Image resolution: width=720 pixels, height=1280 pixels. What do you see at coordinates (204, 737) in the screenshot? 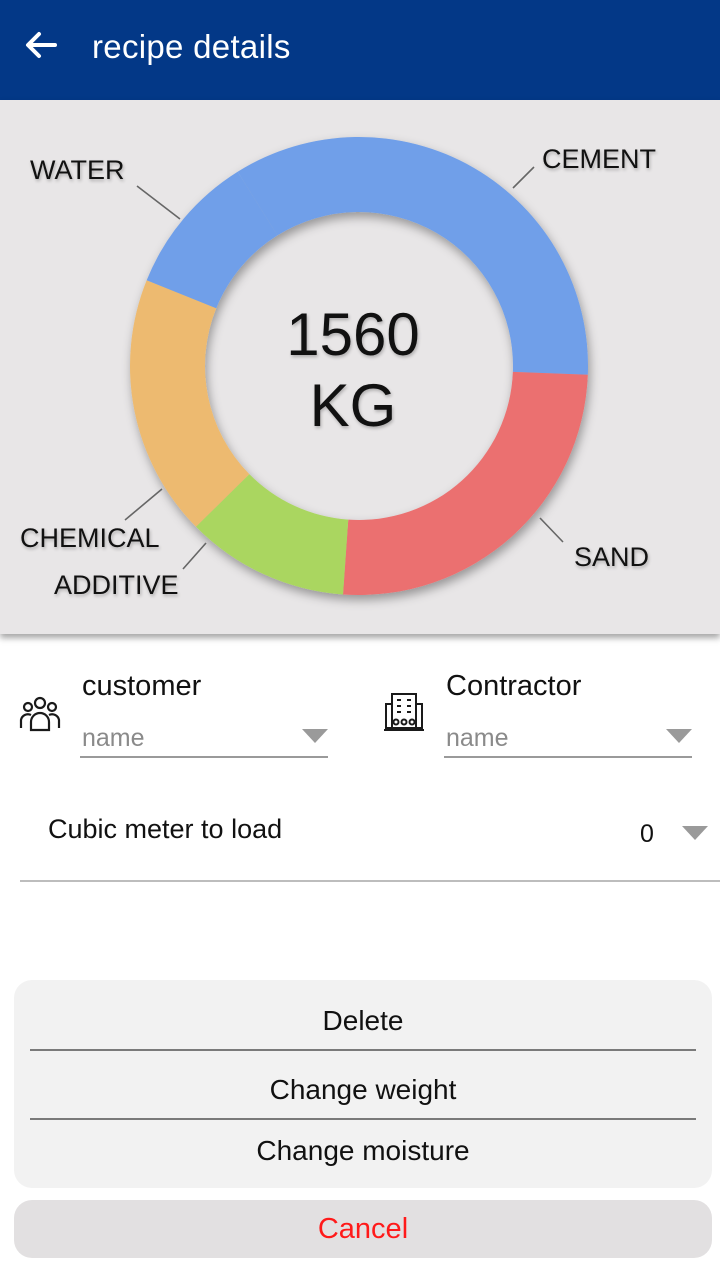
I see `customer-dropdown: name` at bounding box center [204, 737].